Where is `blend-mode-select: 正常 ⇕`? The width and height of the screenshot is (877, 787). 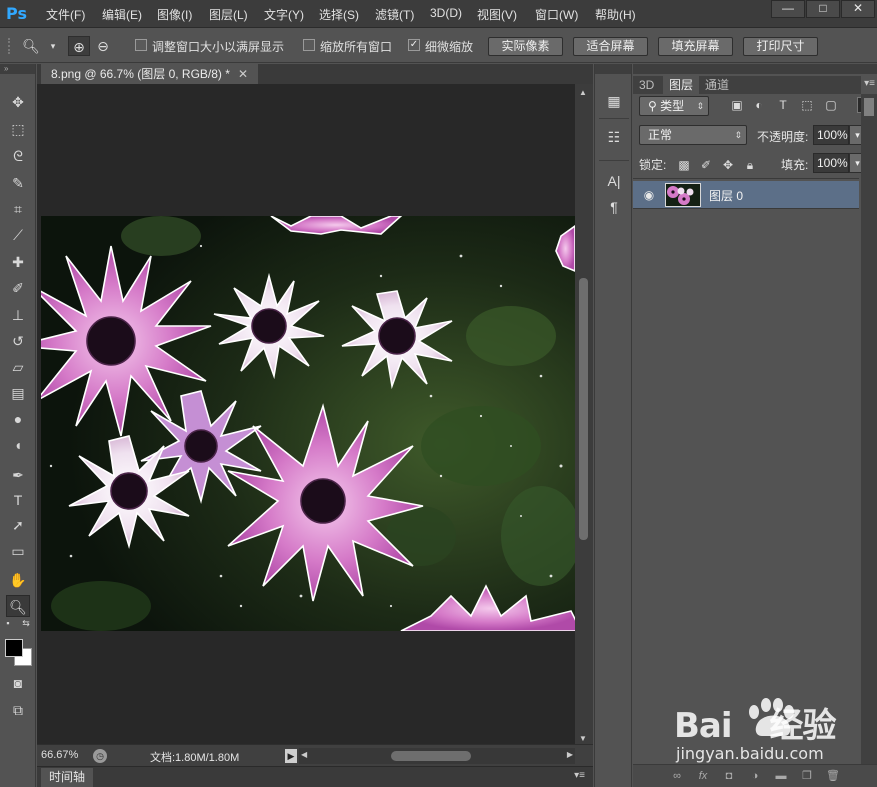
blend-mode-select: 正常 ⇕ is located at coordinates (693, 135).